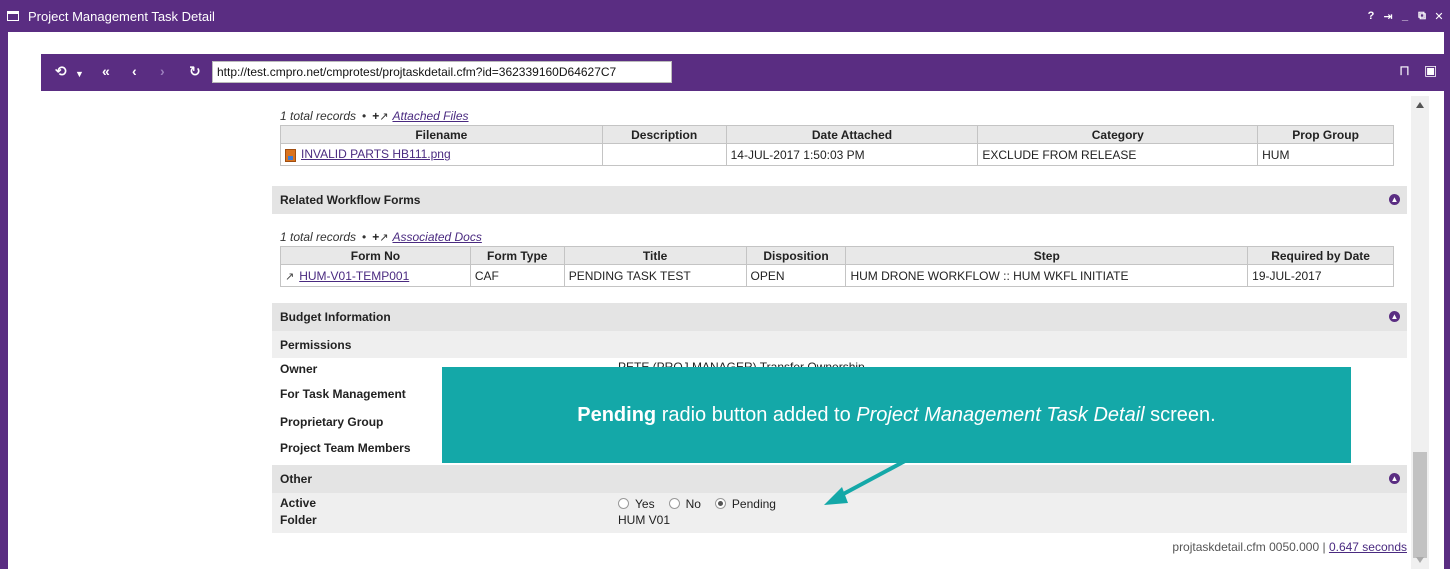 This screenshot has height=569, width=1450. I want to click on radio-yes, so click(623, 503).